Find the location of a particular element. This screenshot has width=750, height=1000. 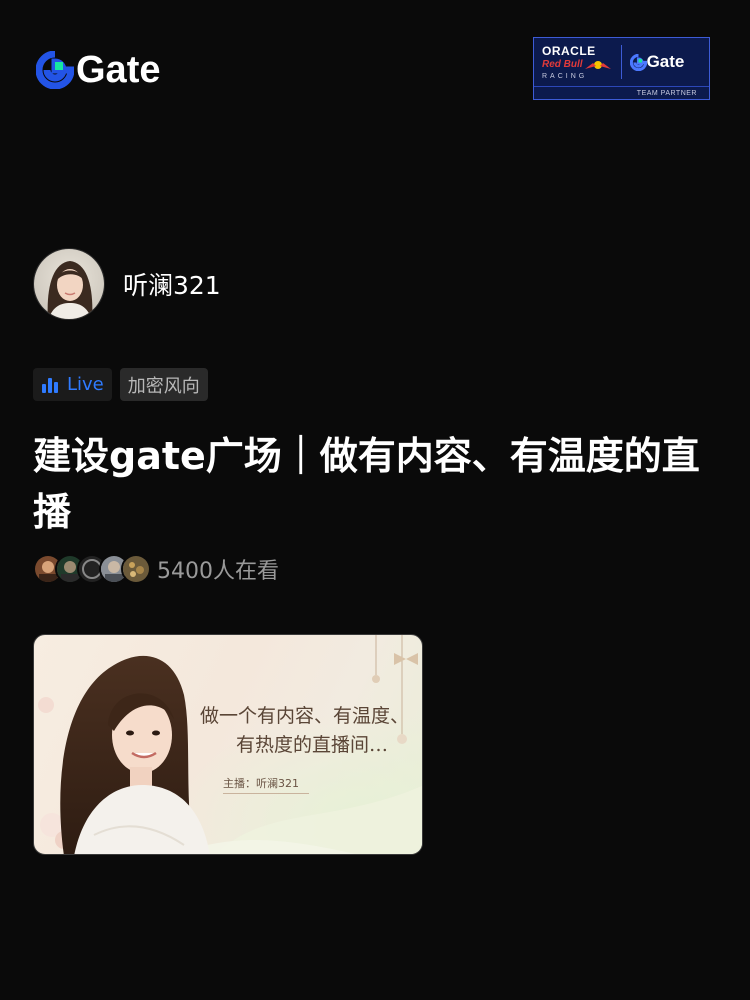

stream-cover: 做一个有内容、有温度、 有热度的直播间… 主播：听澜321 is located at coordinates (228, 744).